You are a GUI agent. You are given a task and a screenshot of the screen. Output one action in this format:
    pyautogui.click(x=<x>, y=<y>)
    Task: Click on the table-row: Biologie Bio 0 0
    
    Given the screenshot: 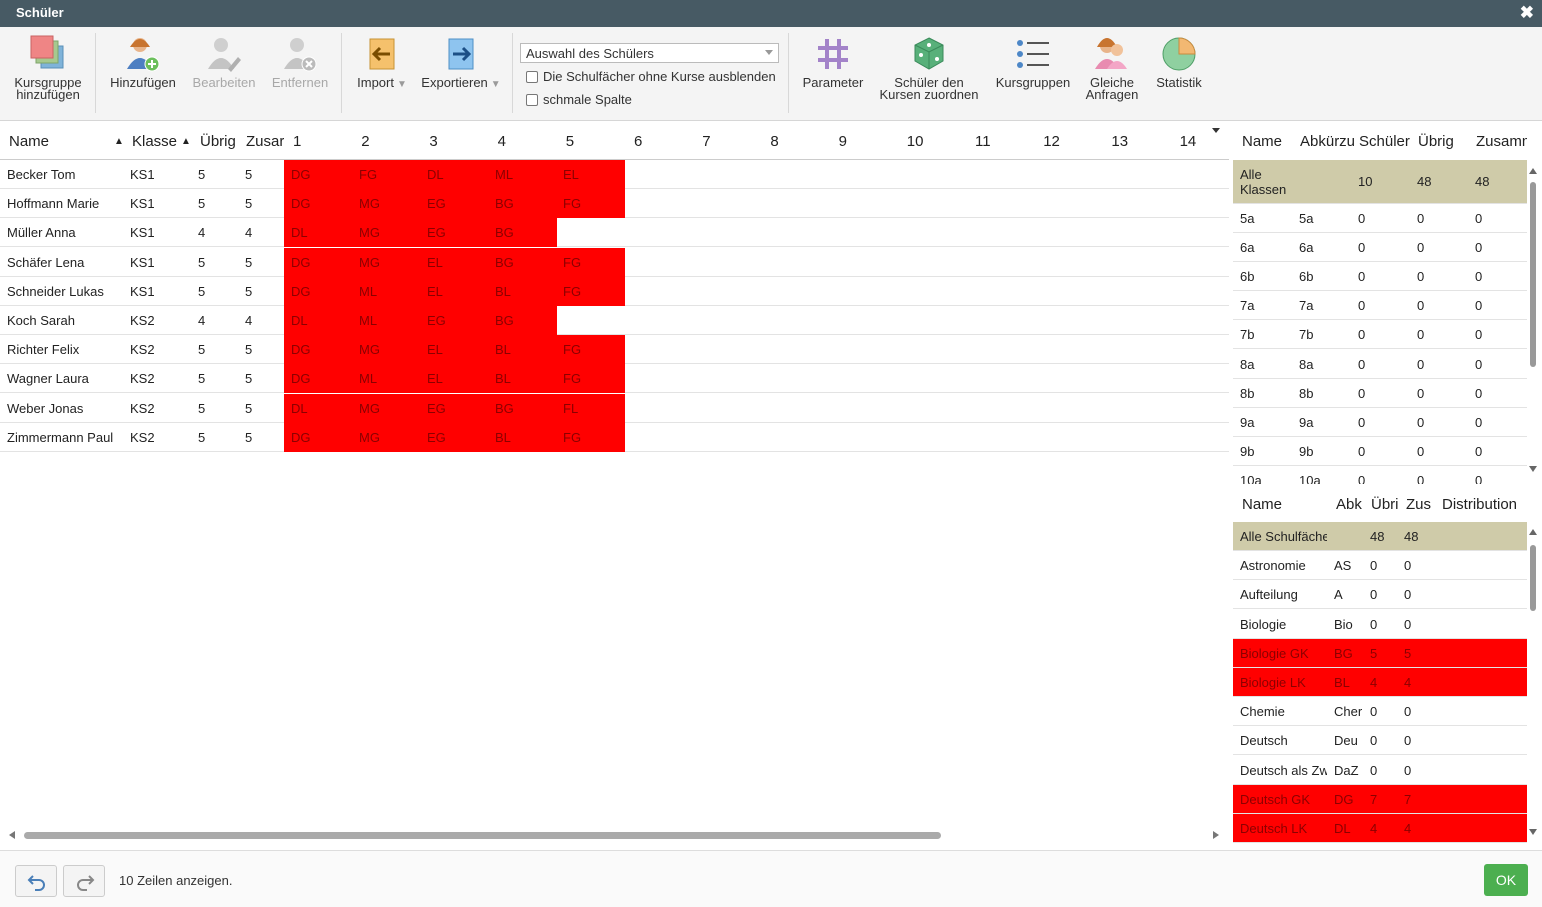 What is the action you would take?
    pyautogui.click(x=1380, y=624)
    